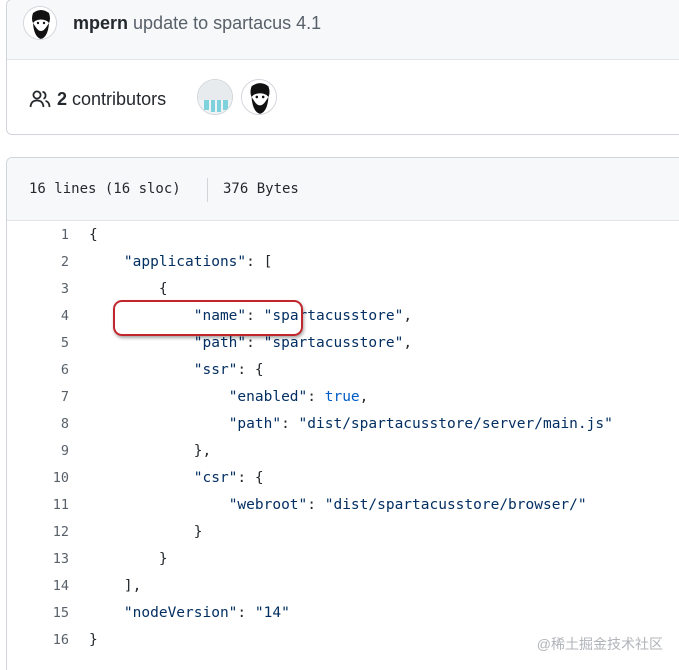 The height and width of the screenshot is (670, 679). Describe the element at coordinates (343, 586) in the screenshot. I see `code-line: 14 ],` at that location.